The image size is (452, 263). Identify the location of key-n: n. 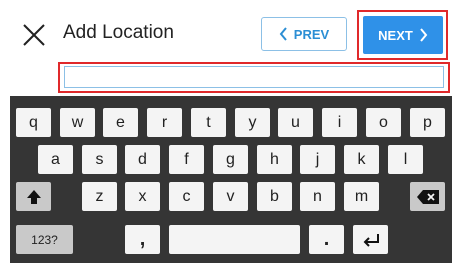
(317, 196).